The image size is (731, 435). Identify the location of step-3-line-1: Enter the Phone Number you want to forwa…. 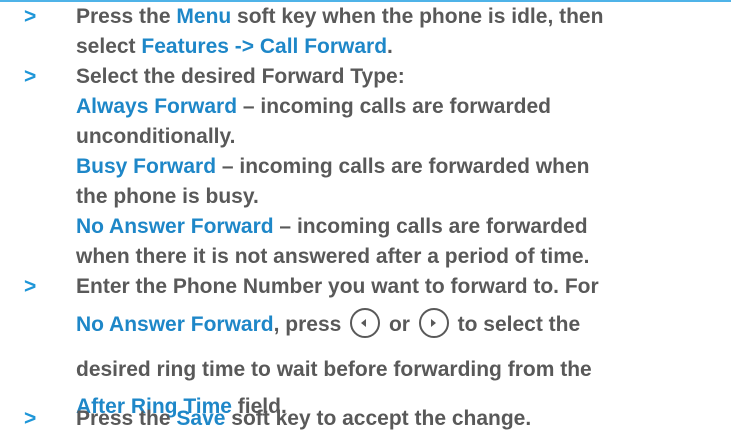
(337, 286).